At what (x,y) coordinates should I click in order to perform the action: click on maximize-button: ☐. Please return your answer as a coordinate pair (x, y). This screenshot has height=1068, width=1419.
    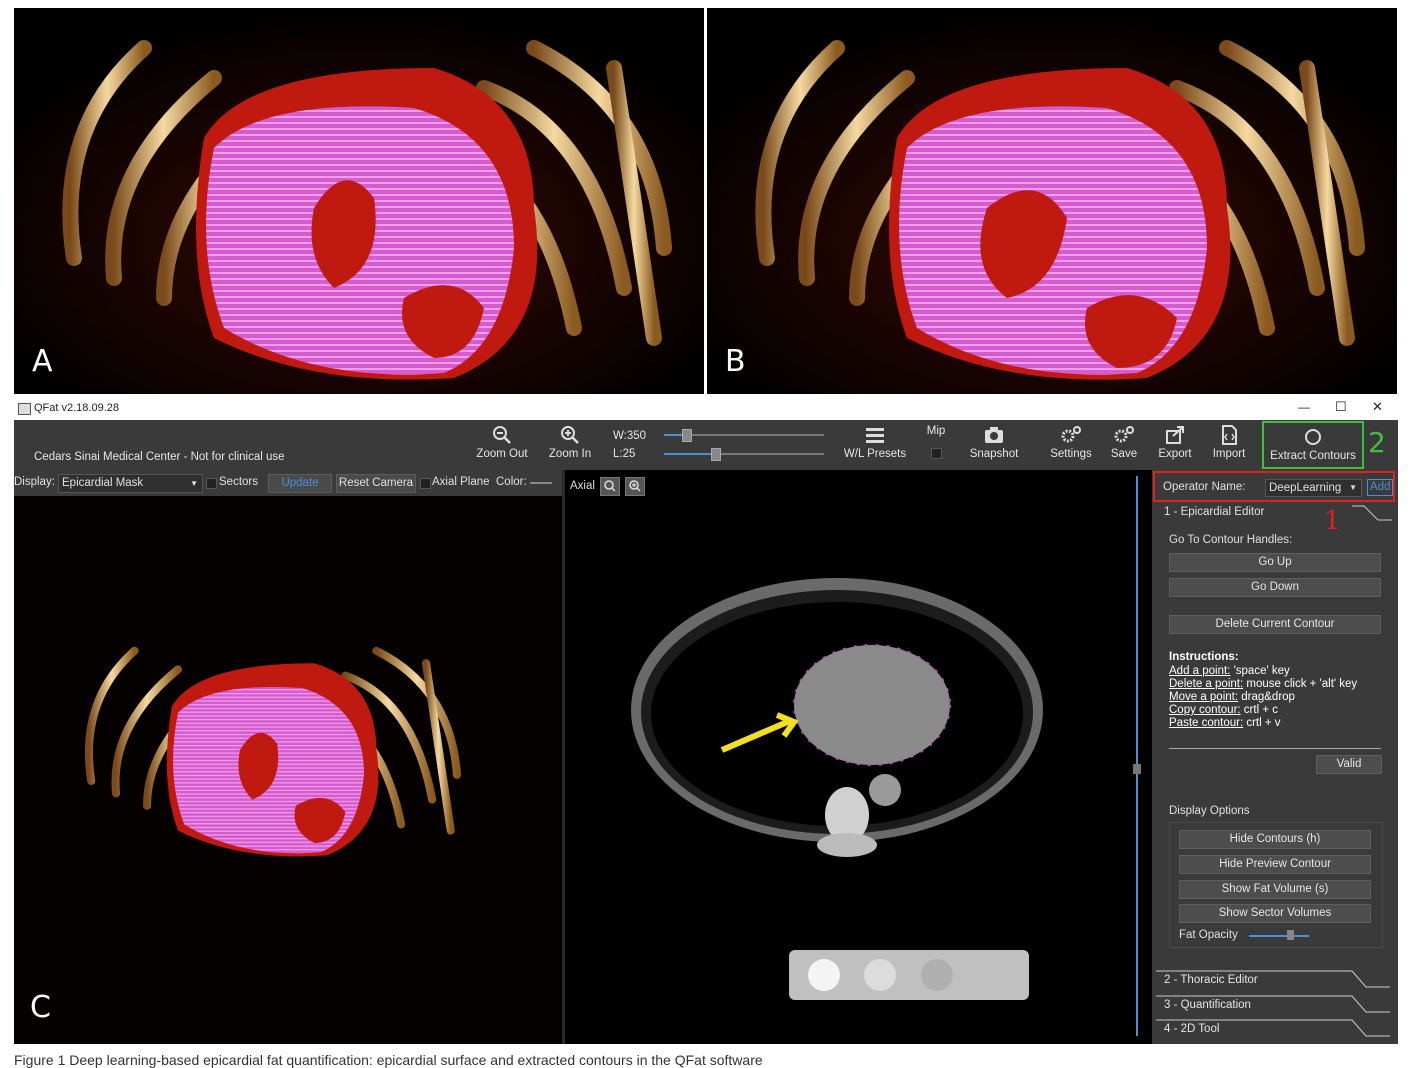
    Looking at the image, I should click on (1341, 407).